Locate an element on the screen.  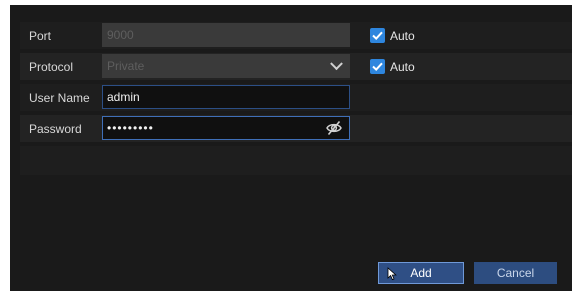
port-auto-label: Auto is located at coordinates (402, 35).